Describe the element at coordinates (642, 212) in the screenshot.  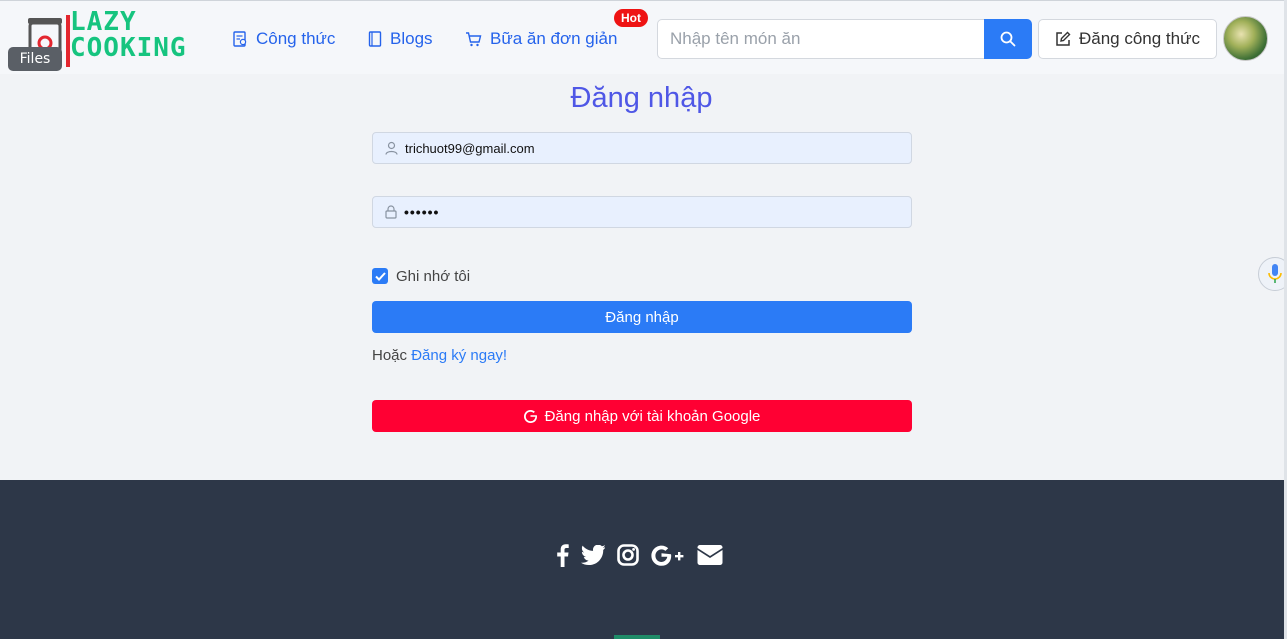
I see `password-field: ••••••` at that location.